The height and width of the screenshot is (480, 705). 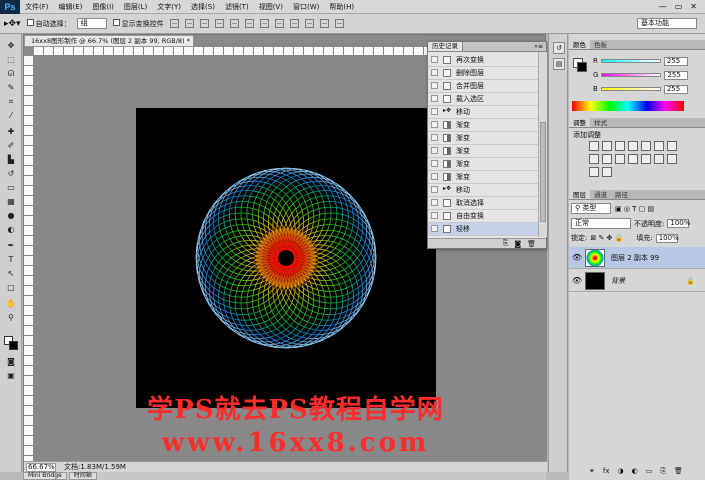 I want to click on photo-filter-icon, so click(x=607, y=159).